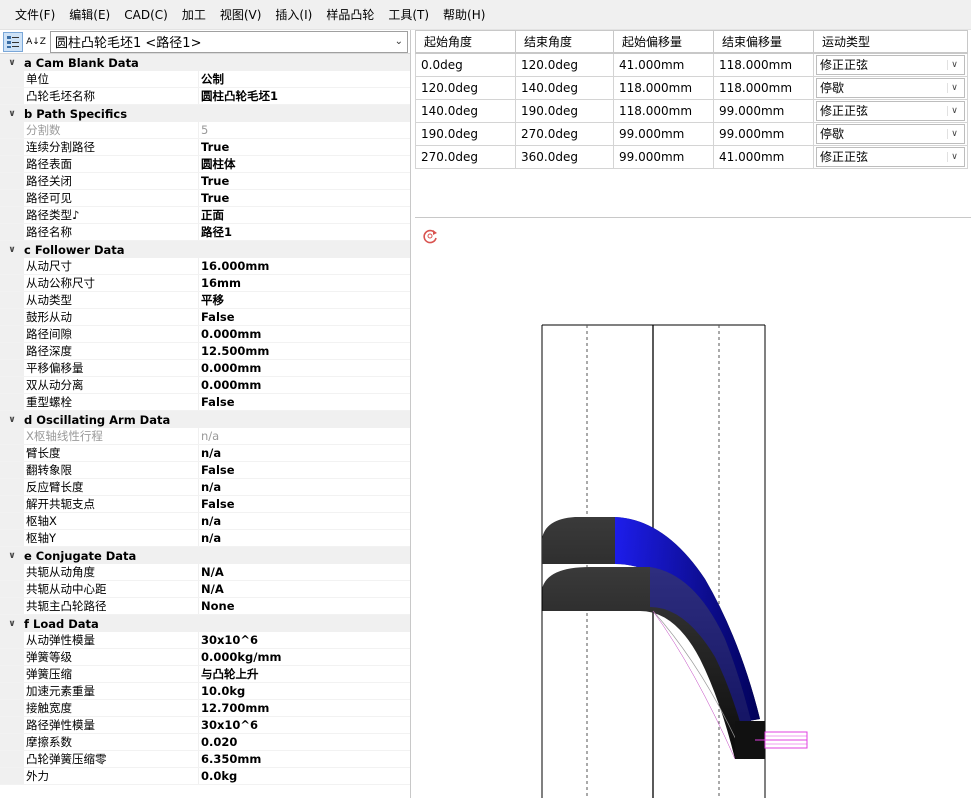 The width and height of the screenshot is (971, 798). Describe the element at coordinates (205, 623) in the screenshot. I see `property-category: ∨ f Load Data` at that location.